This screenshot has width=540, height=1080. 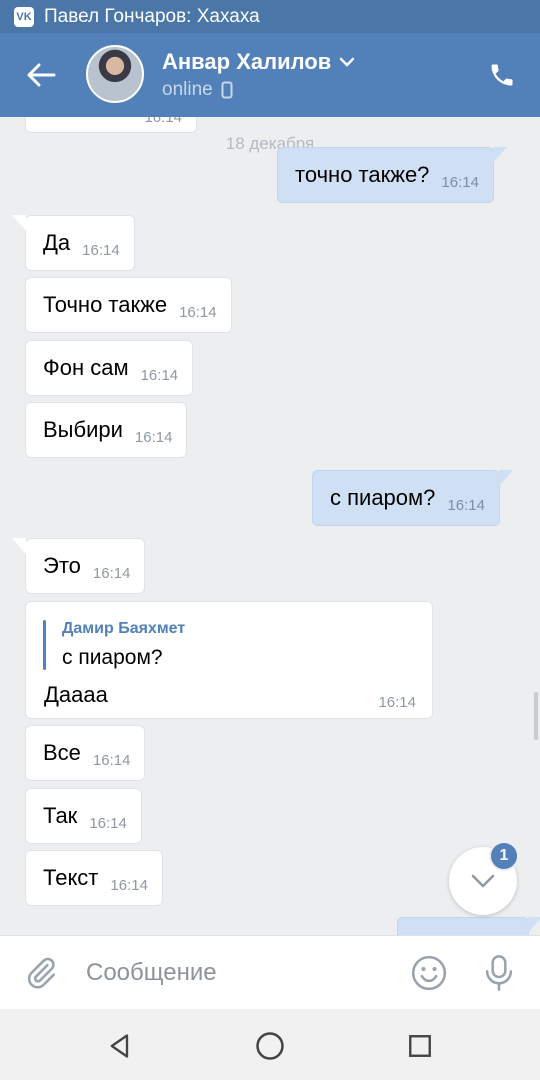 I want to click on voice-message-button, so click(x=499, y=973).